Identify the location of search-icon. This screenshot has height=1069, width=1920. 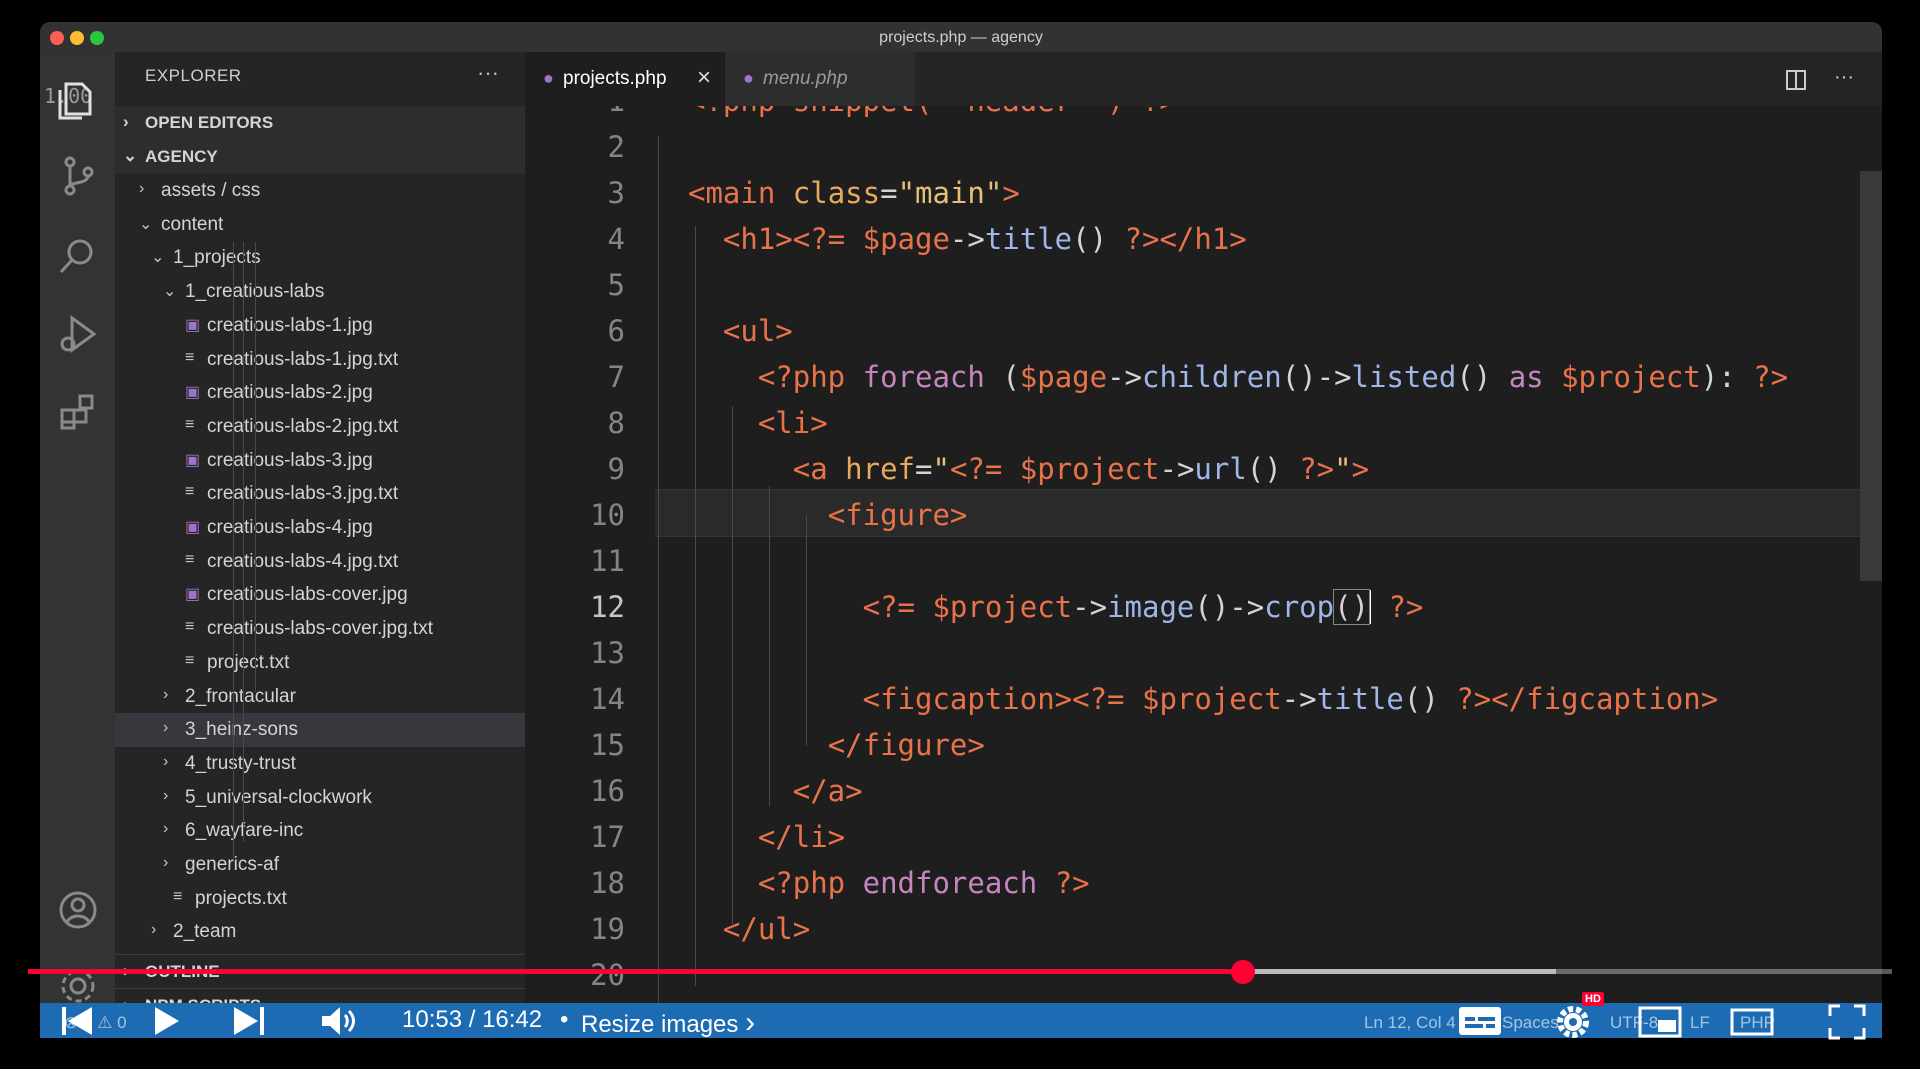
(78, 256).